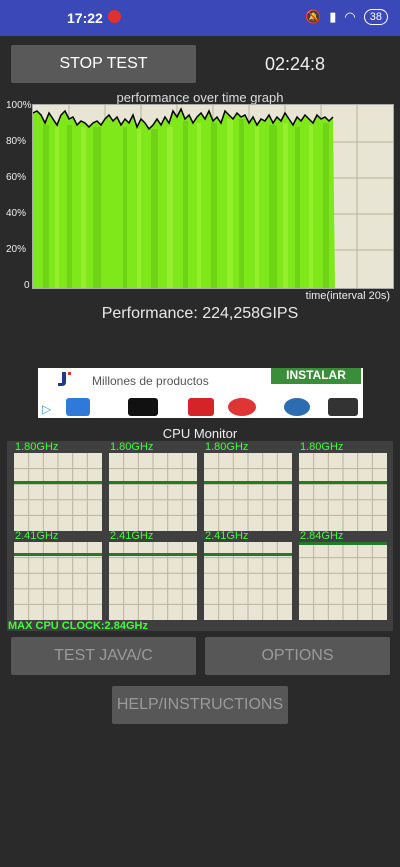 The width and height of the screenshot is (400, 867). Describe the element at coordinates (200, 705) in the screenshot. I see `help-instructions-button: HELP/INSTRUCTIONS` at that location.